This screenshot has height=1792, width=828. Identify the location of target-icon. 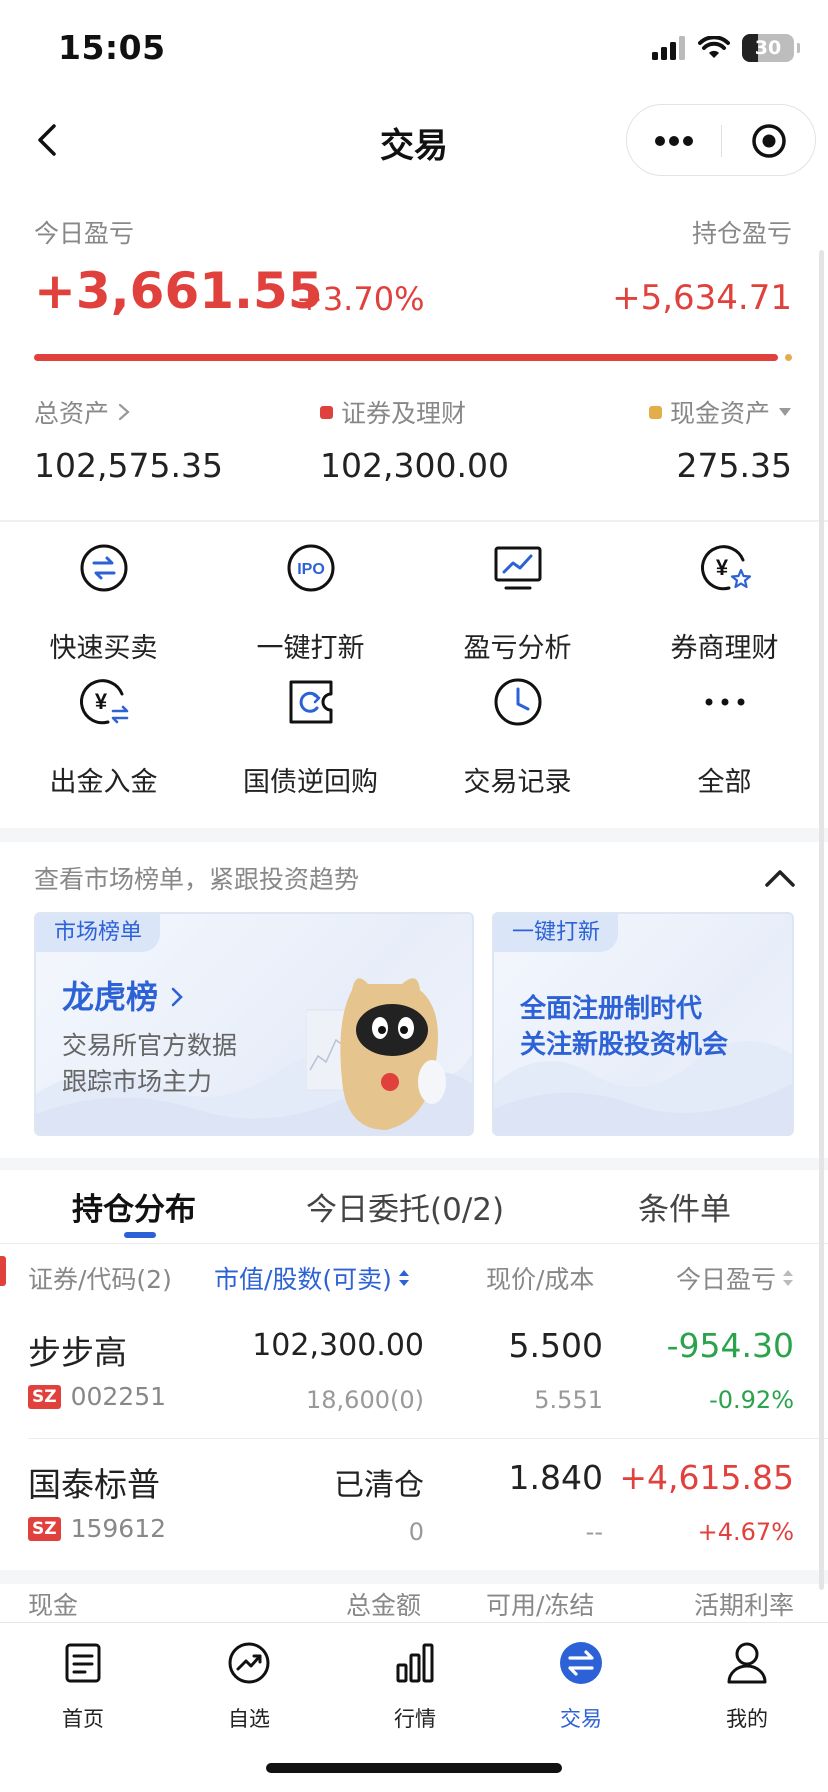
(769, 141).